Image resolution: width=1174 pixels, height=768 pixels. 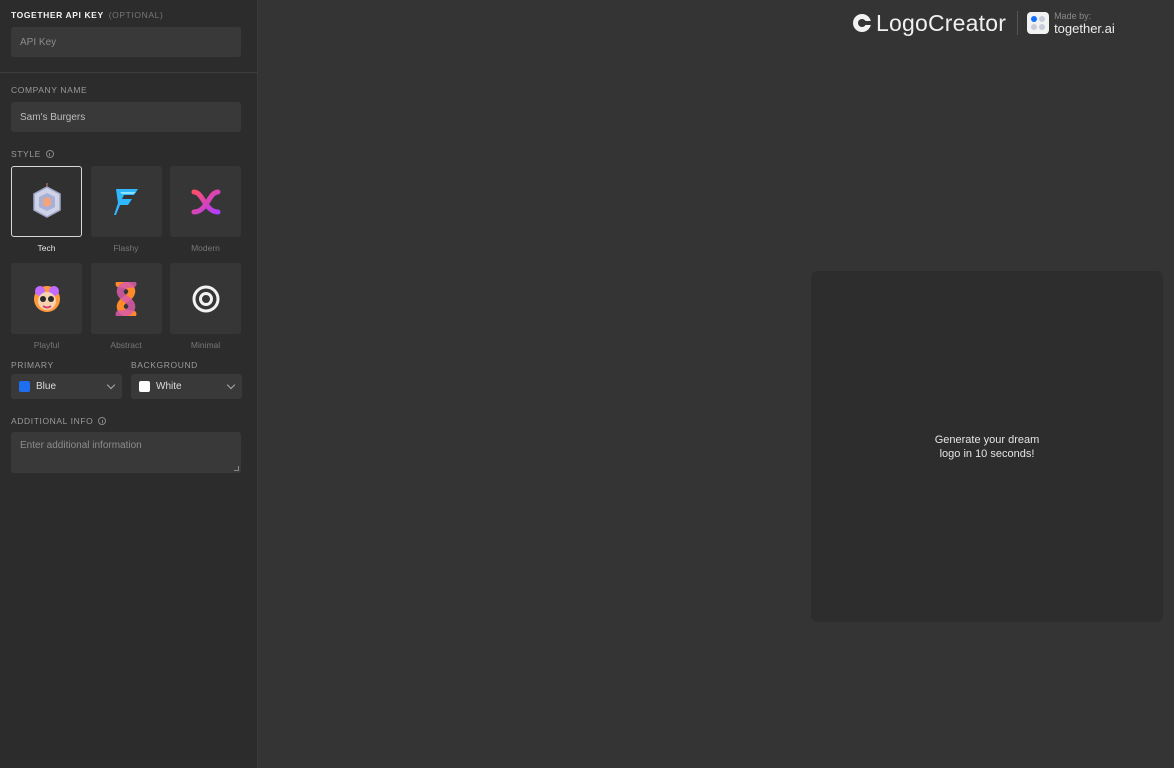 I want to click on background-label: BACKGROUND, so click(x=164, y=365).